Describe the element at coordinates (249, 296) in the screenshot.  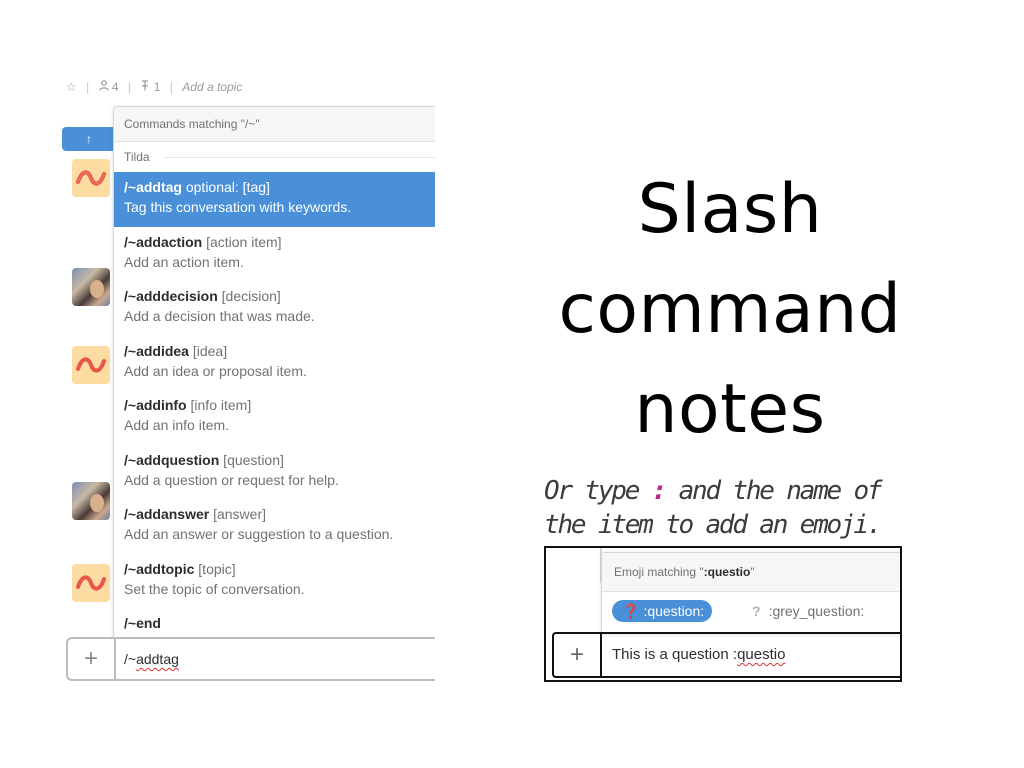
I see `command-args: [decision]` at that location.